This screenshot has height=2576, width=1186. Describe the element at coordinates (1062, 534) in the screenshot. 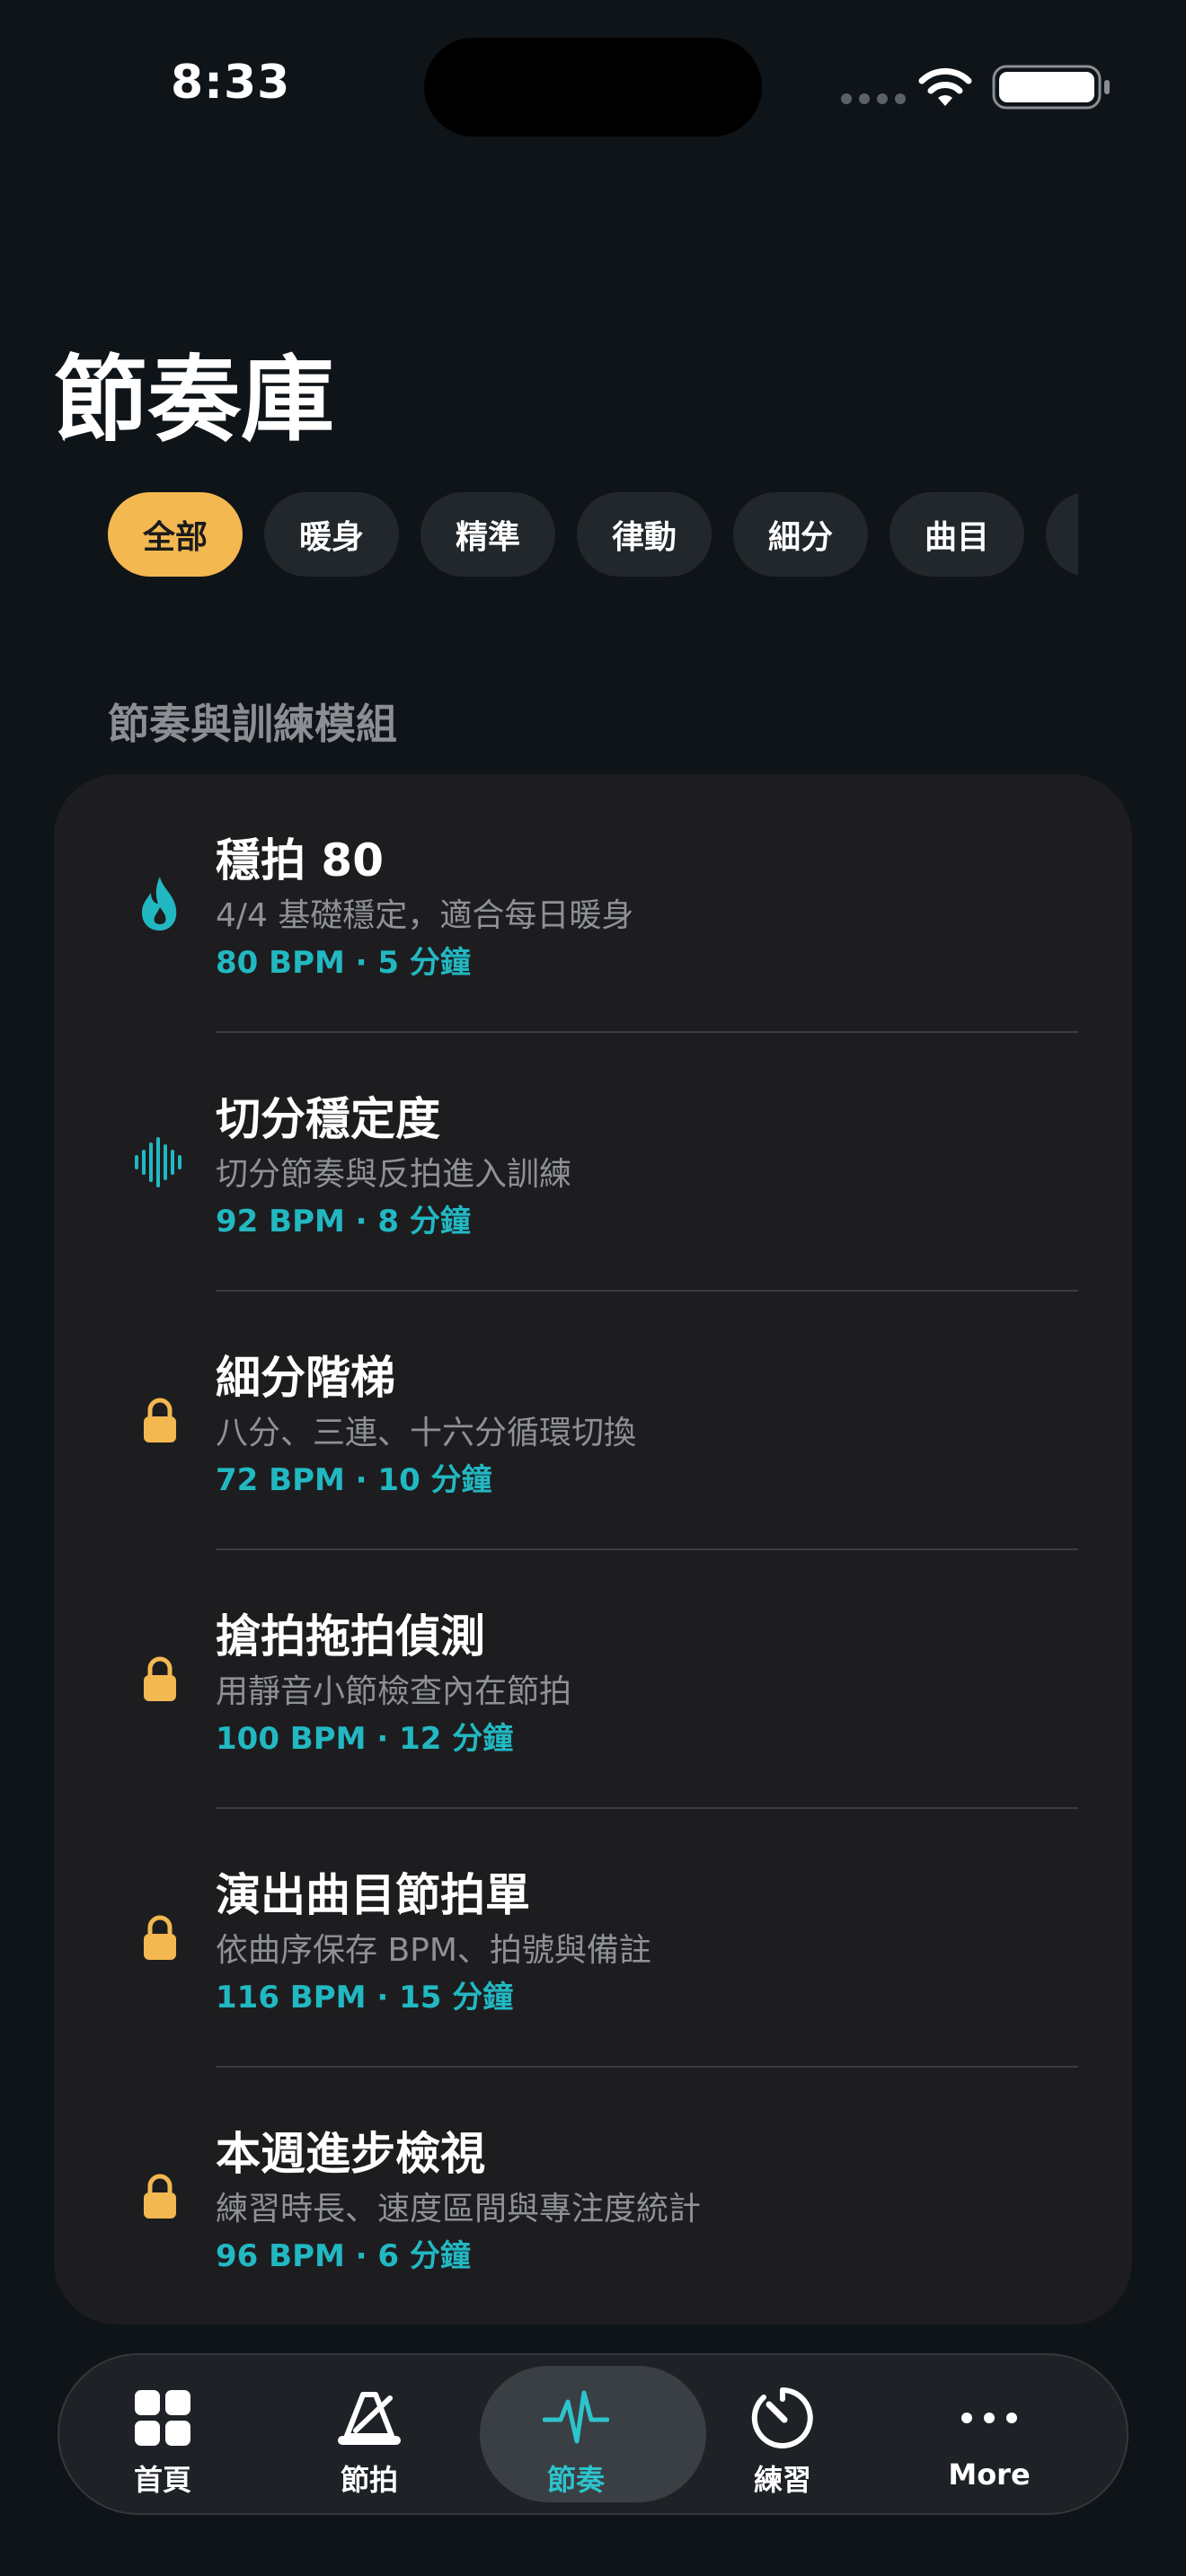

I see `filter-chip-more` at that location.